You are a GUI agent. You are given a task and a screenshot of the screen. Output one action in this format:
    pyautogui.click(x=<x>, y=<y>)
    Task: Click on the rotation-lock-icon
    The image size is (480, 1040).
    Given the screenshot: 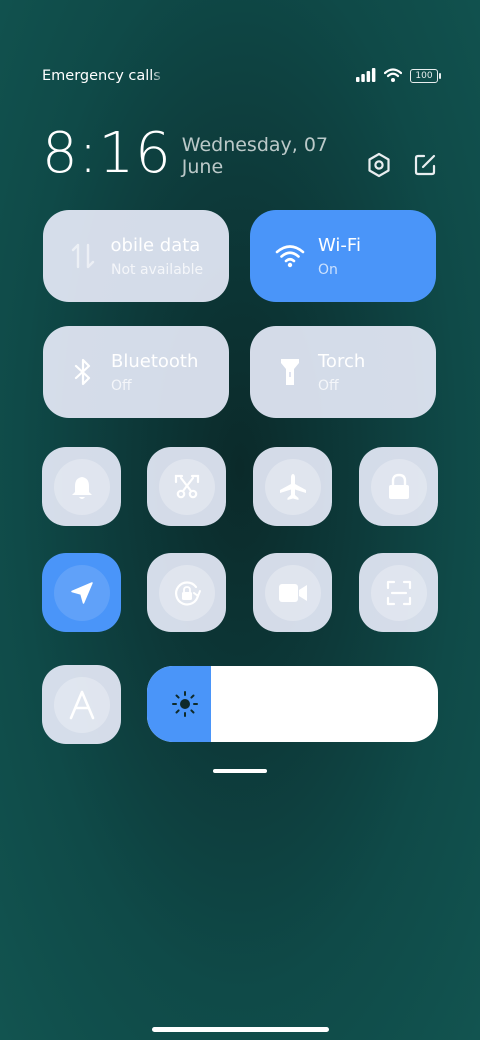 What is the action you would take?
    pyautogui.click(x=187, y=593)
    